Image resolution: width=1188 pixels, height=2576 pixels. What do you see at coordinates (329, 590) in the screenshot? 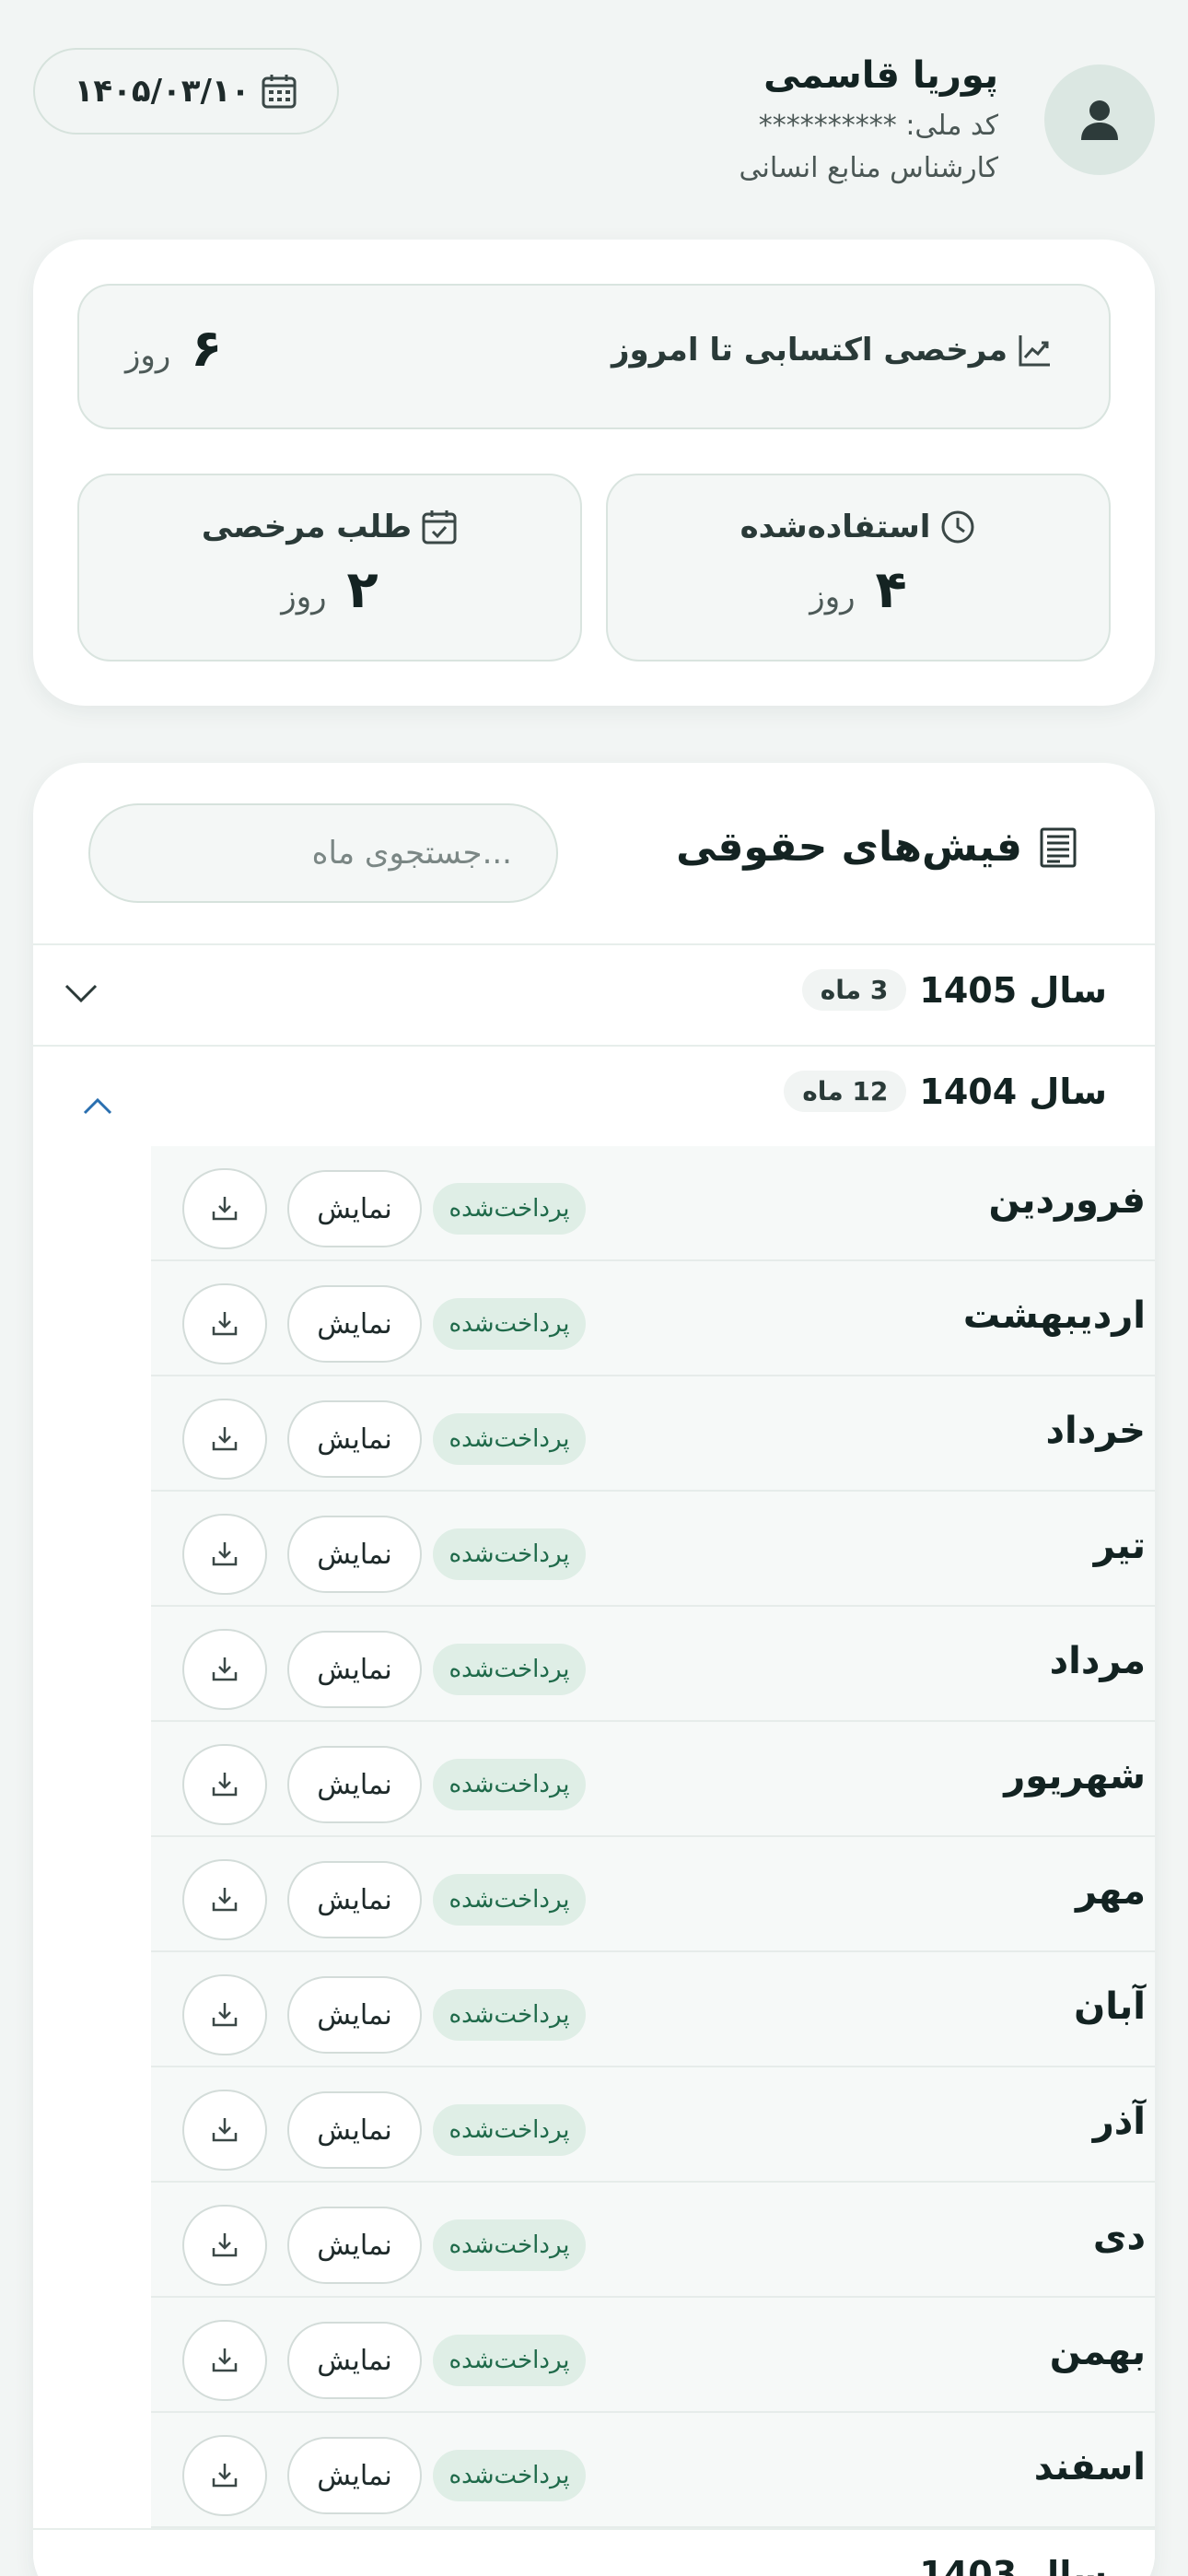
I see `requested-leave-value: ۲ روز` at bounding box center [329, 590].